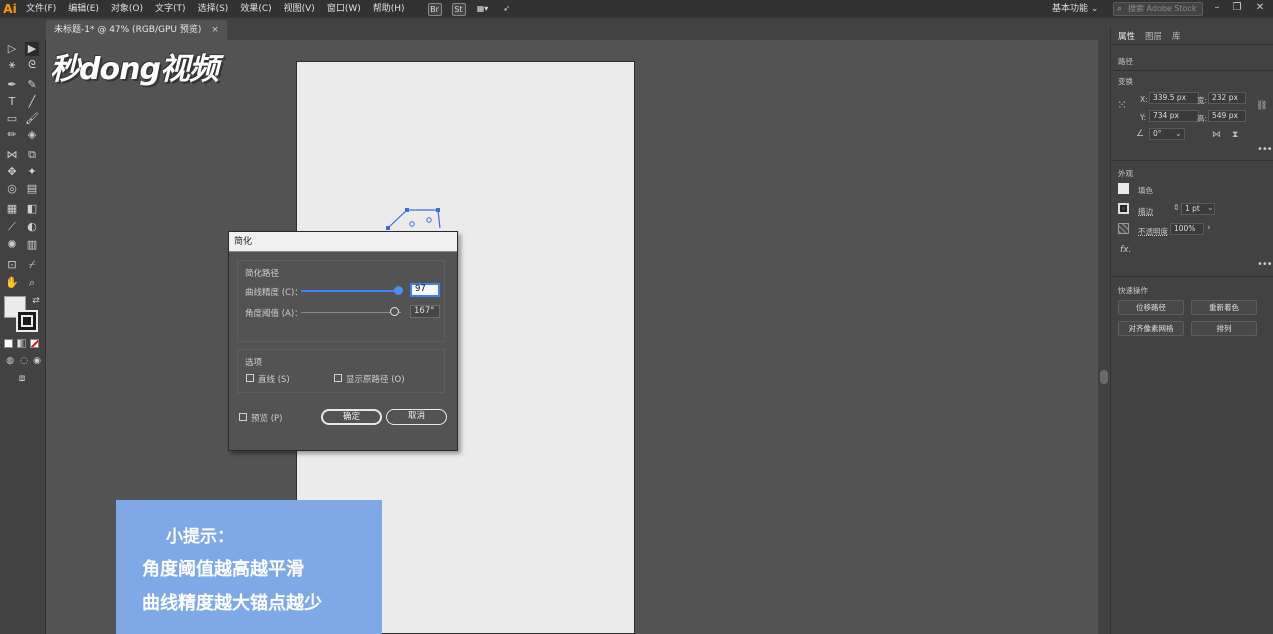  What do you see at coordinates (32, 119) in the screenshot?
I see `paintbrush-tool-icon: 🖌` at bounding box center [32, 119].